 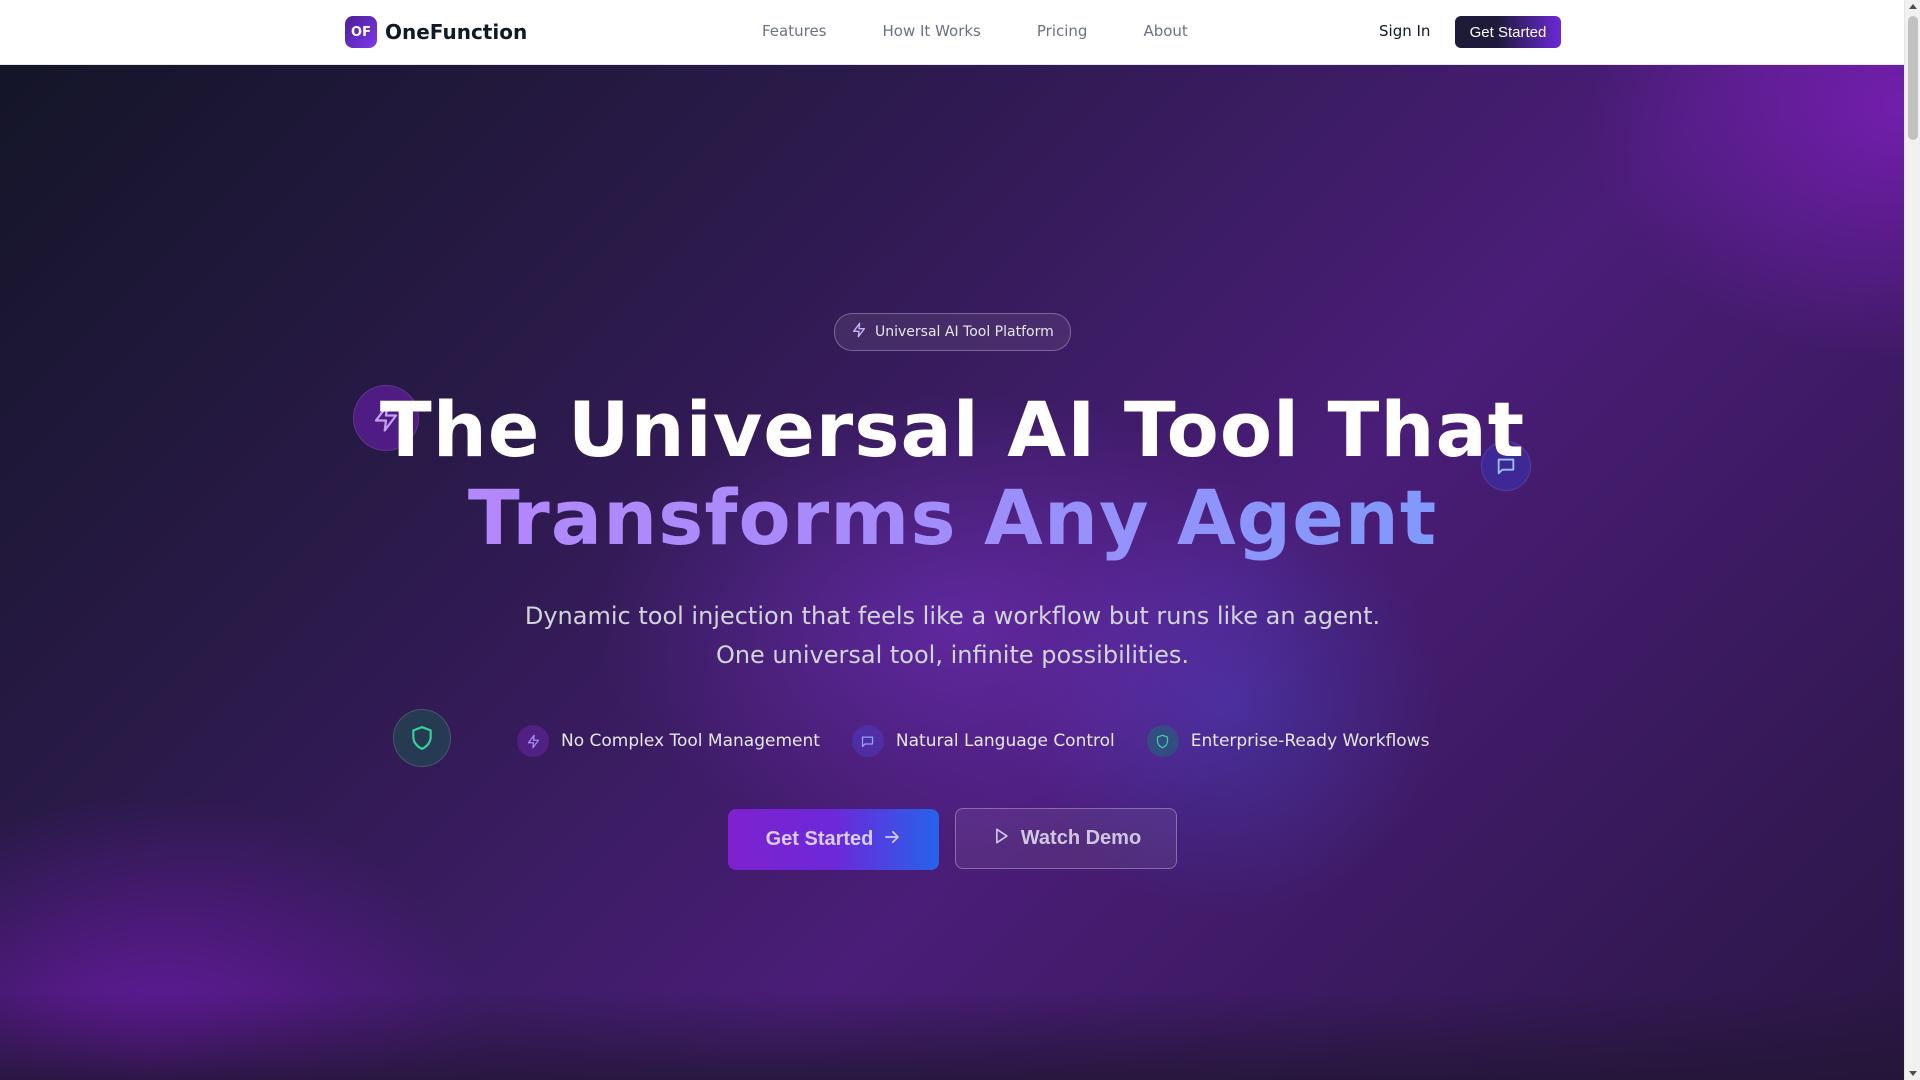 I want to click on feature-item: No Complex Tool Management, so click(x=668, y=741).